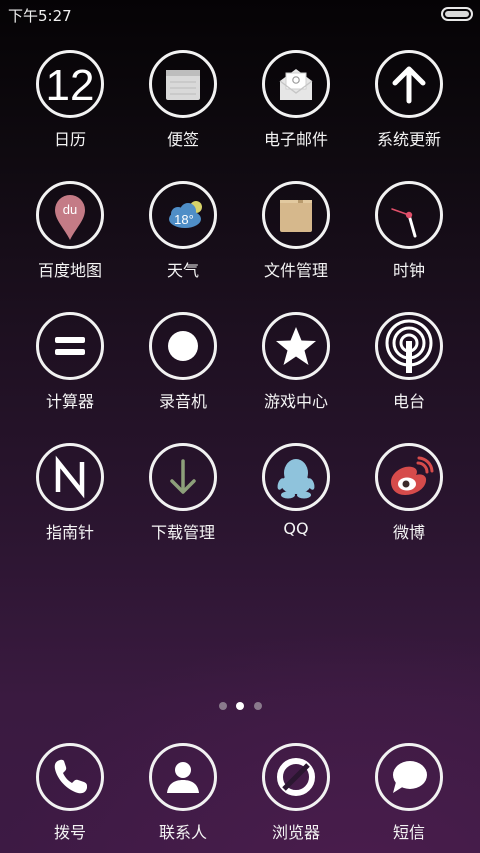 The image size is (480, 853). I want to click on app-clock: 时钟, so click(409, 236).